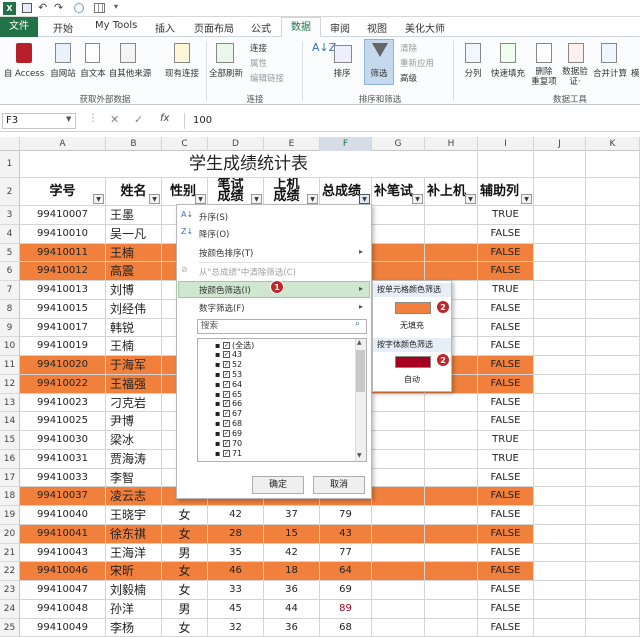 The image size is (640, 637). What do you see at coordinates (10, 215) in the screenshot?
I see `row-header: 3` at bounding box center [10, 215].